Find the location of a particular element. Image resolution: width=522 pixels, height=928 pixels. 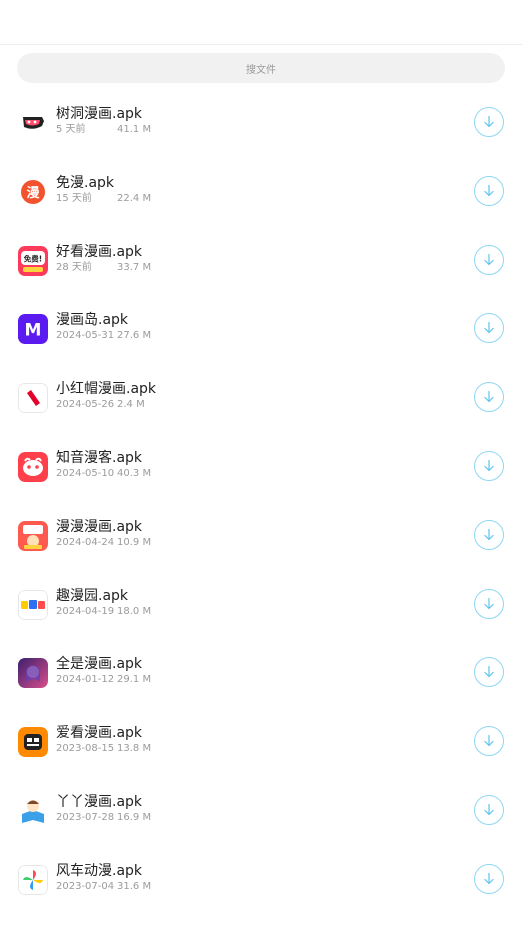

file-size: 18.0 M is located at coordinates (134, 611).